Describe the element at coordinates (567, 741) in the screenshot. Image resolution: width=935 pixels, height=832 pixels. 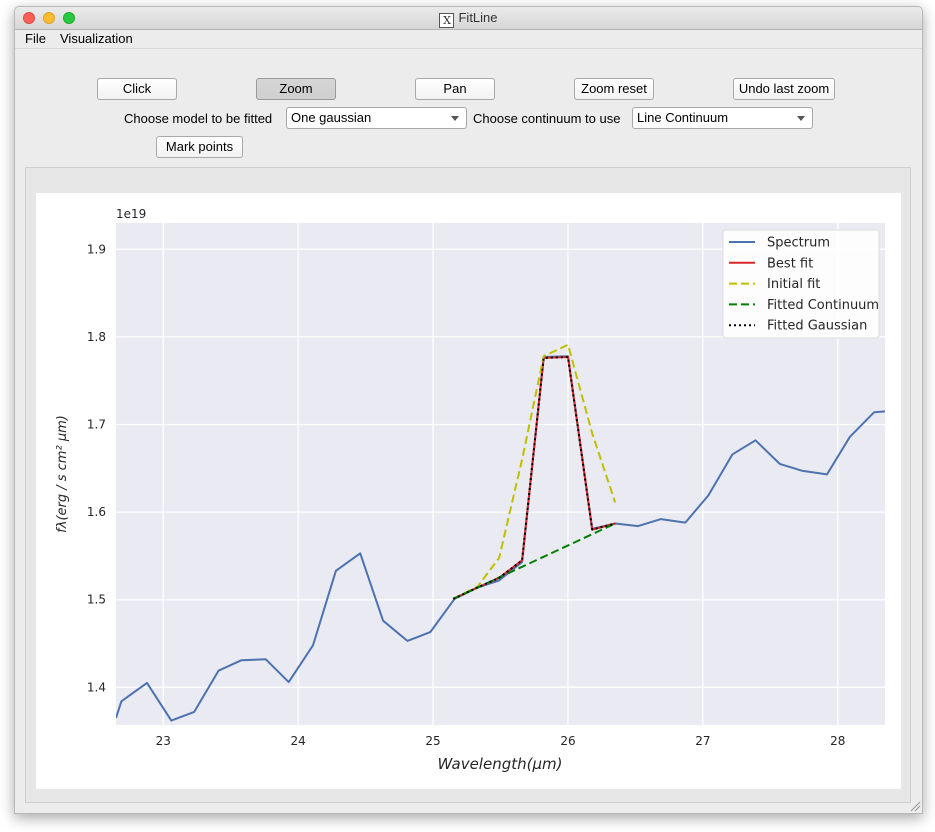
I see `x-tick-label: 26` at that location.